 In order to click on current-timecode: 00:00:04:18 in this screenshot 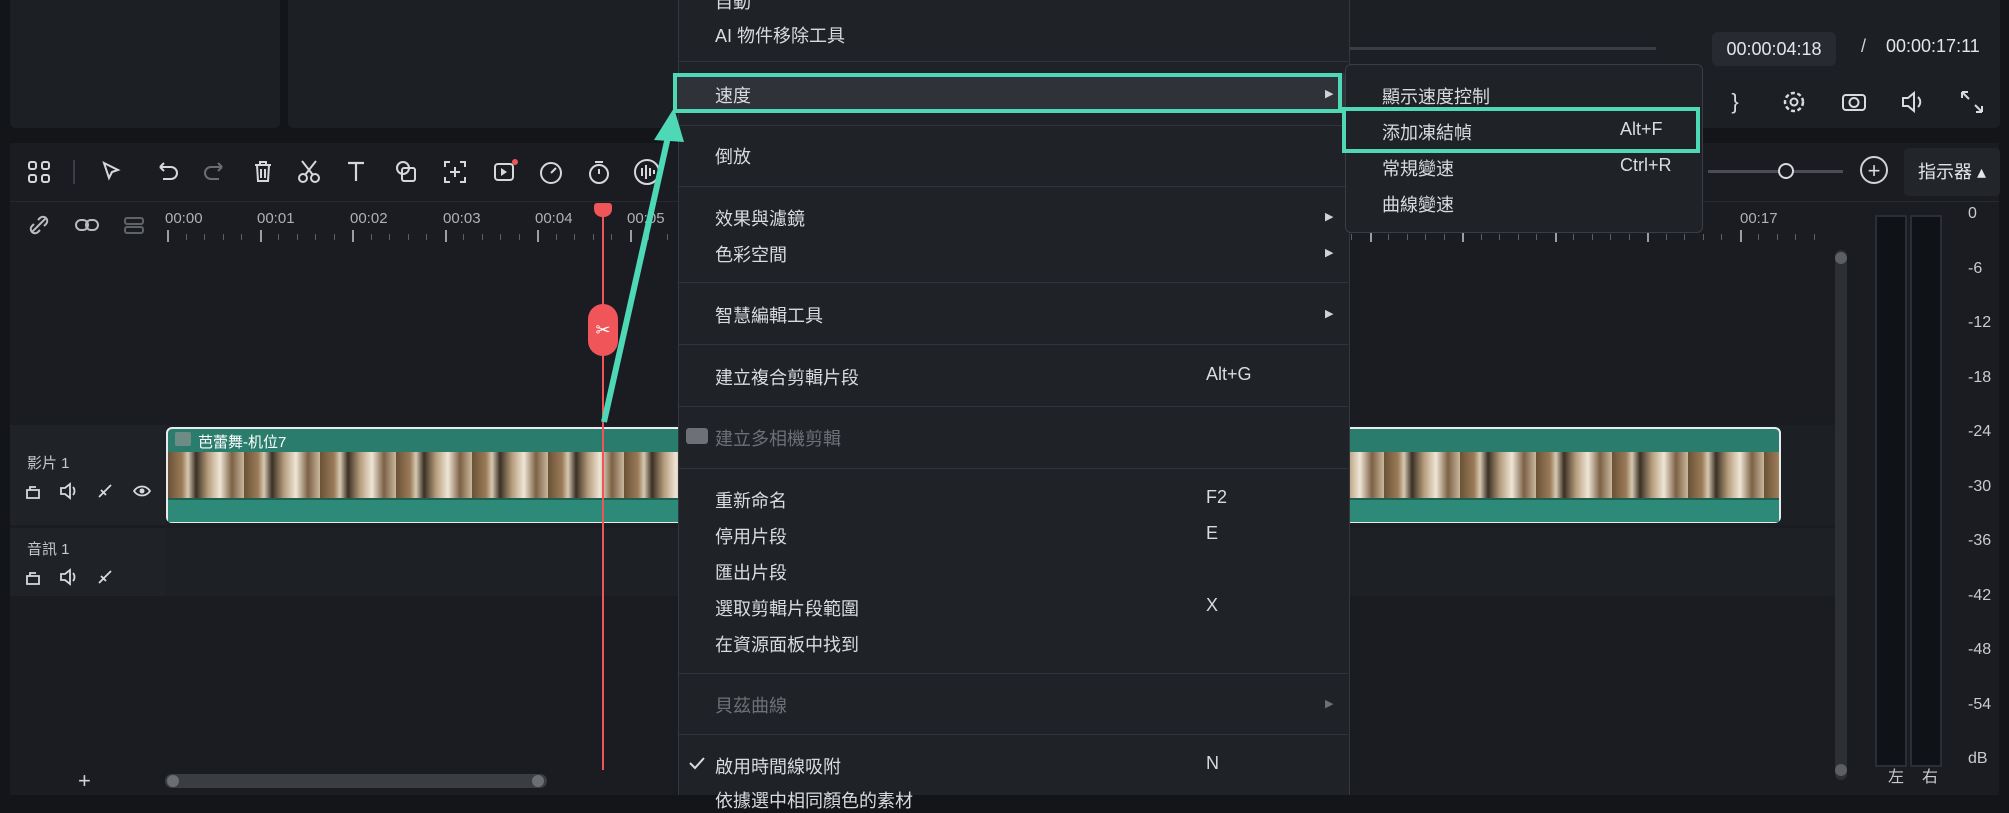, I will do `click(1774, 49)`.